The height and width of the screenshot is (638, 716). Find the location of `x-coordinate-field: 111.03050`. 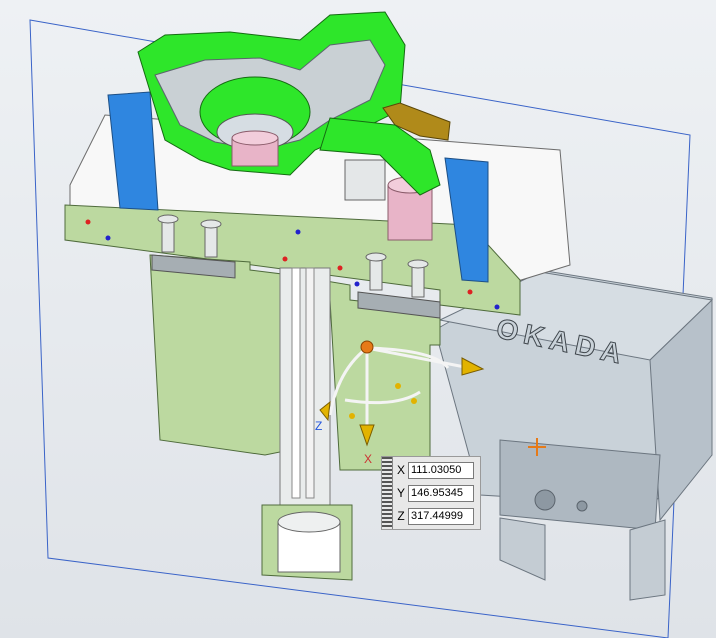

x-coordinate-field: 111.03050 is located at coordinates (441, 470).